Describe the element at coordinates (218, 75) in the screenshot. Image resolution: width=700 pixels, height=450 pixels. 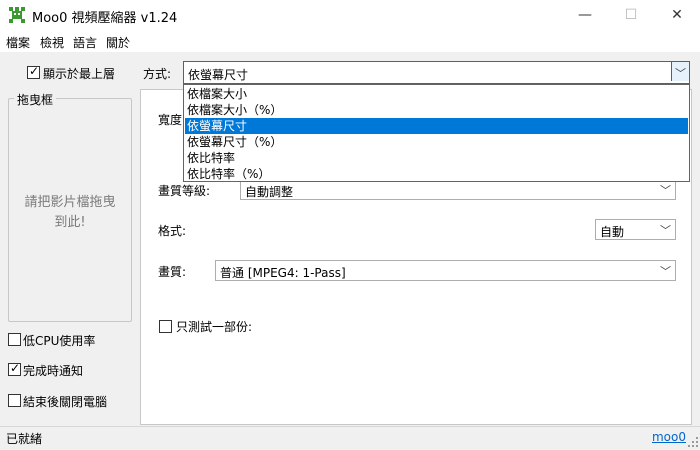
I see `method-value: 依螢幕尺寸` at that location.